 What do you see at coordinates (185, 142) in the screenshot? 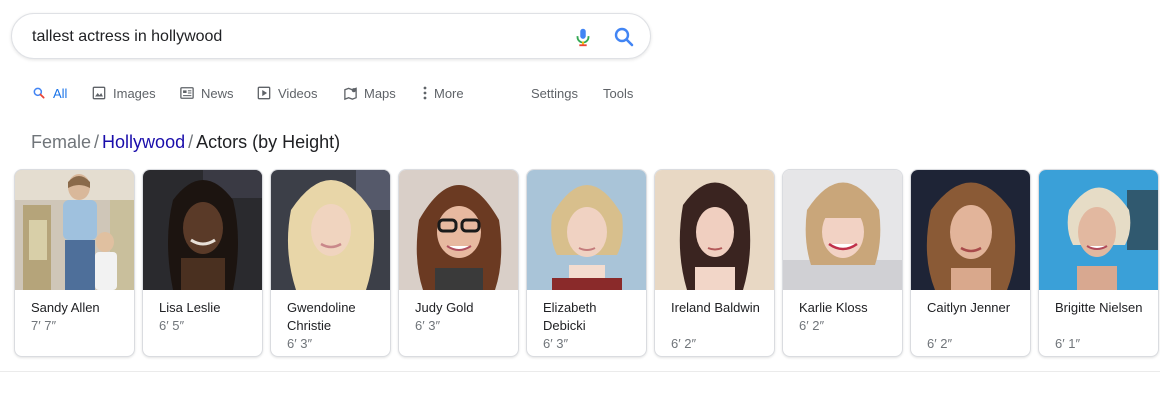
I see `breadcrumb: Female / Hollywood / Actors (by Height)` at bounding box center [185, 142].